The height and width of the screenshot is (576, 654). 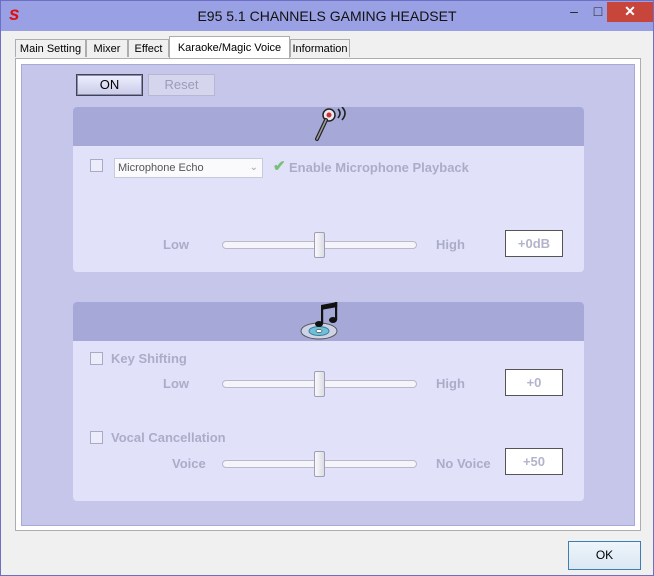 I want to click on window-title: E95 5.1 CHANNELS GAMING HEADSET, so click(x=327, y=16).